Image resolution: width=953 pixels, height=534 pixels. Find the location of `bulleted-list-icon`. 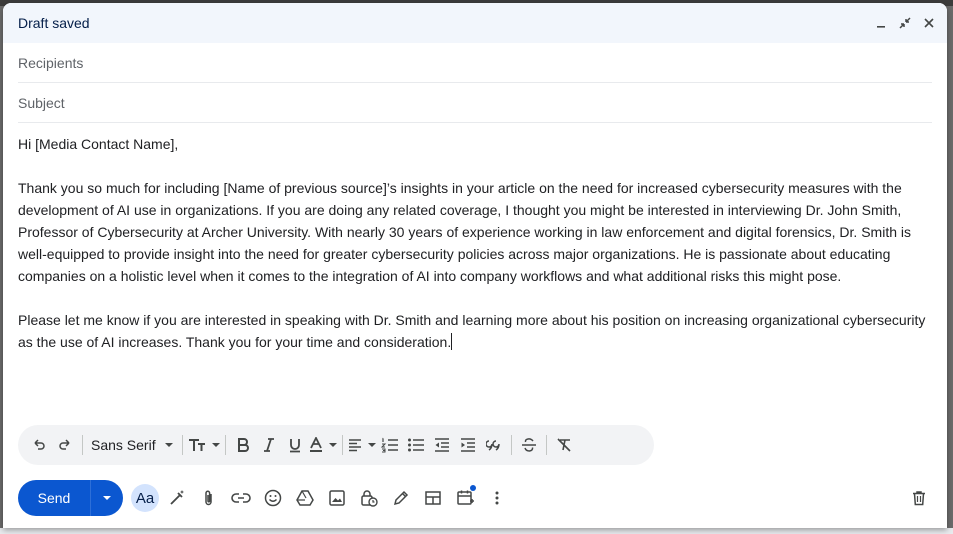

bulleted-list-icon is located at coordinates (415, 445).